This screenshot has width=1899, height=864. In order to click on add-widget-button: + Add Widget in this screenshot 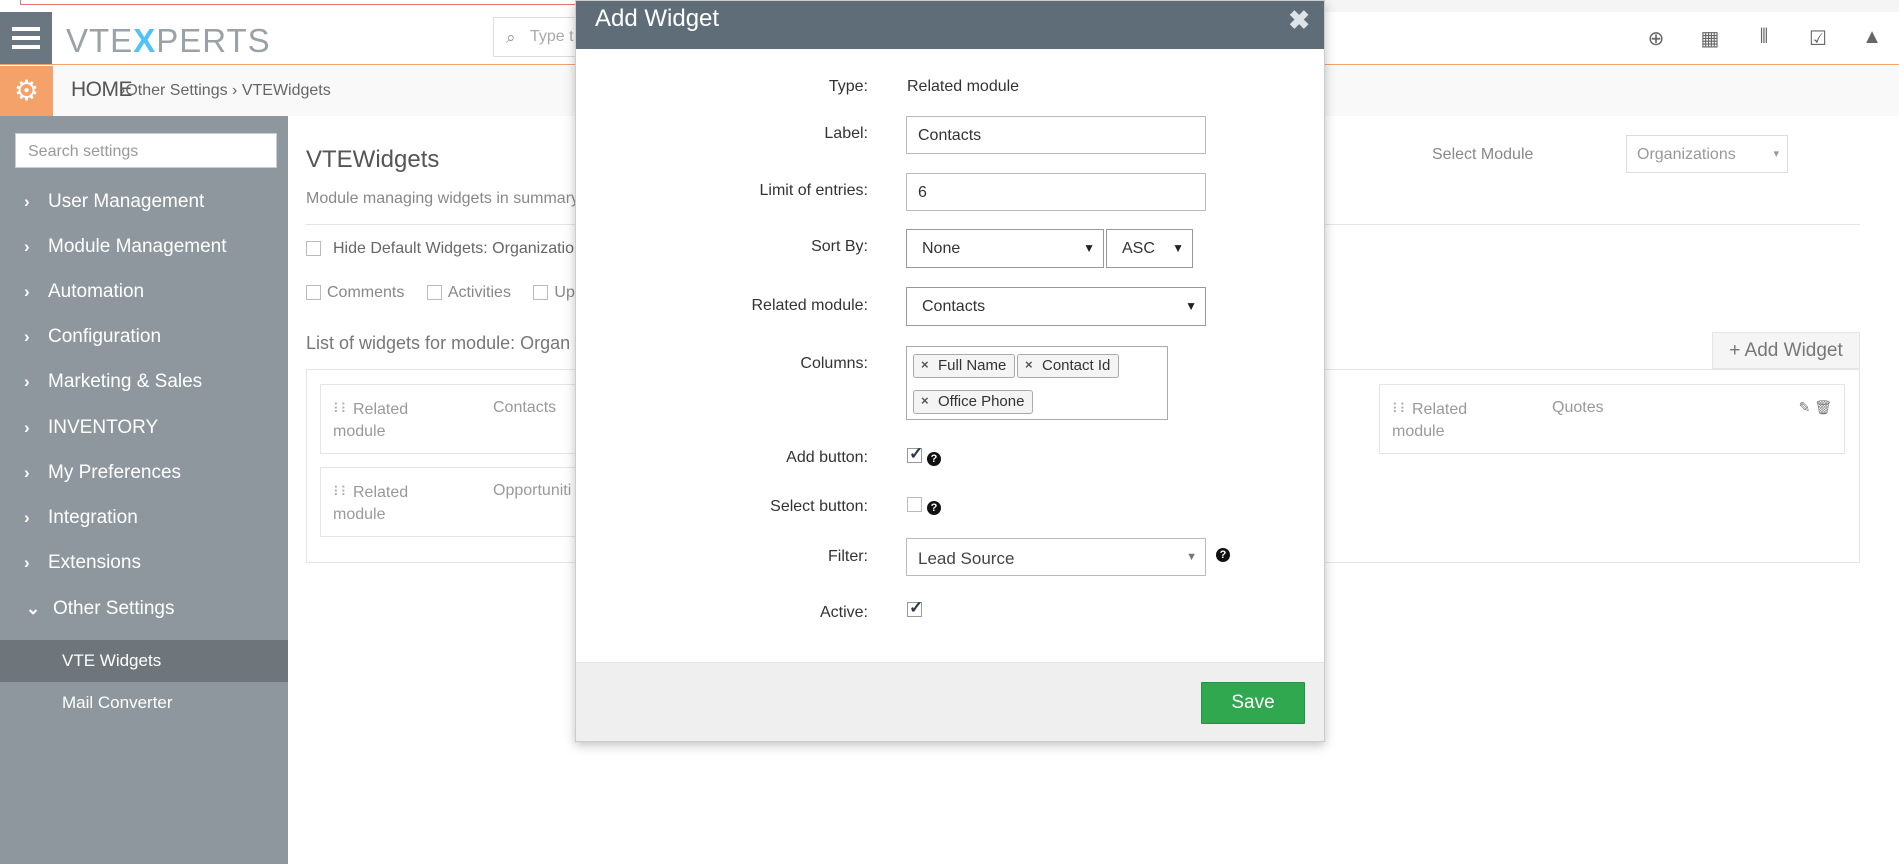, I will do `click(1786, 350)`.